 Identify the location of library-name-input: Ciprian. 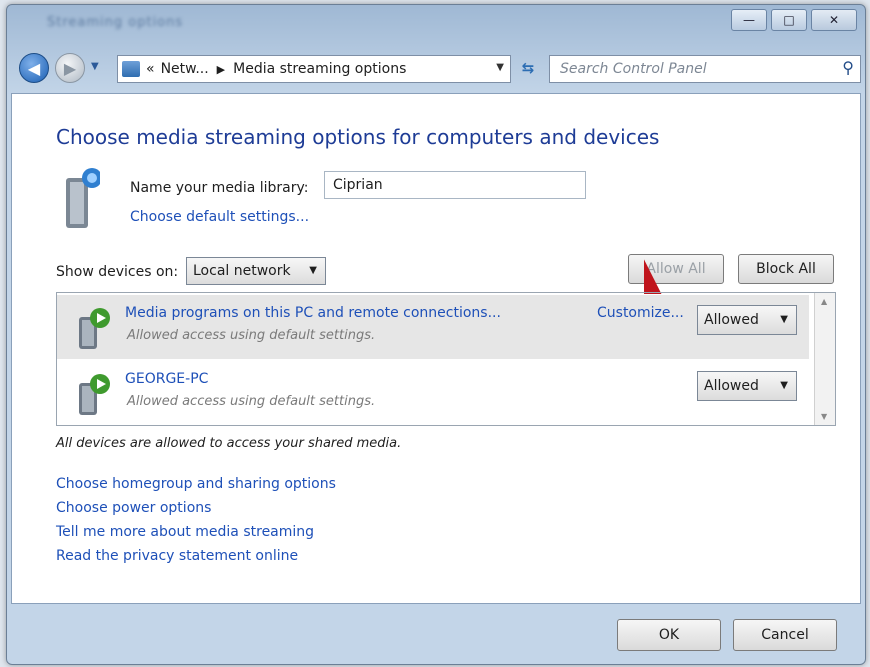
(455, 185).